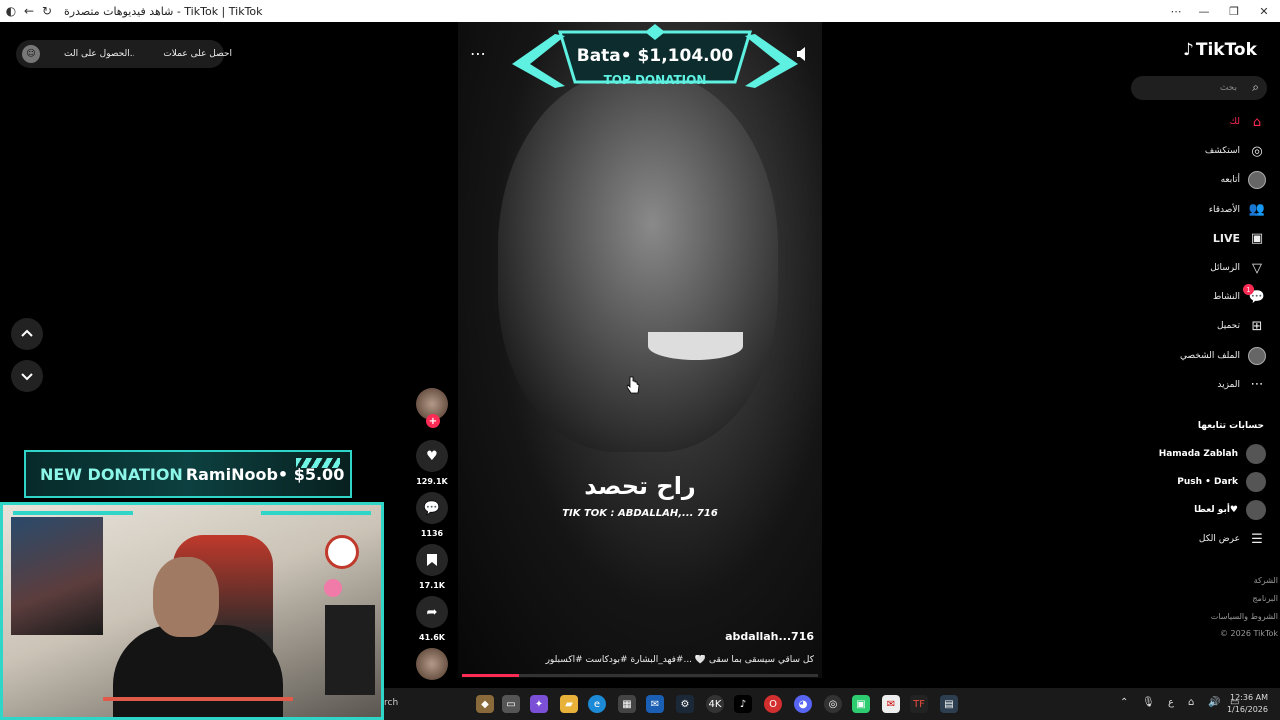 Image resolution: width=1280 pixels, height=720 pixels. I want to click on comment-count: 1136, so click(432, 533).